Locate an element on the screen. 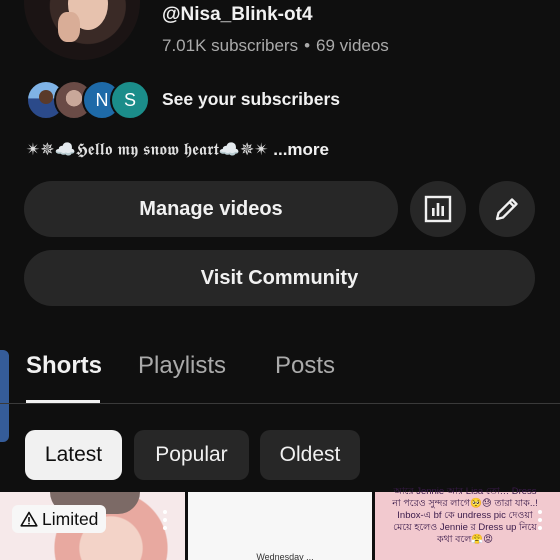  visit-community-button: Visit Community is located at coordinates (279, 278).